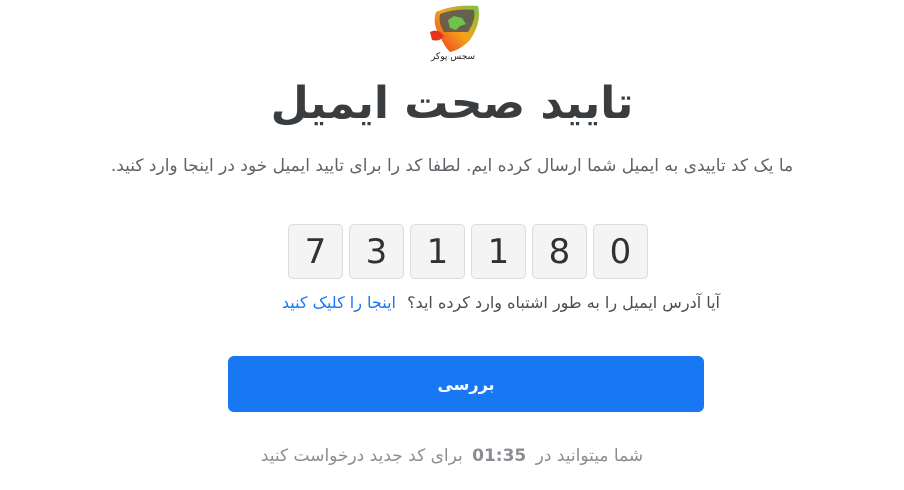 The height and width of the screenshot is (490, 904). Describe the element at coordinates (559, 251) in the screenshot. I see `code-digit-5: 8` at that location.